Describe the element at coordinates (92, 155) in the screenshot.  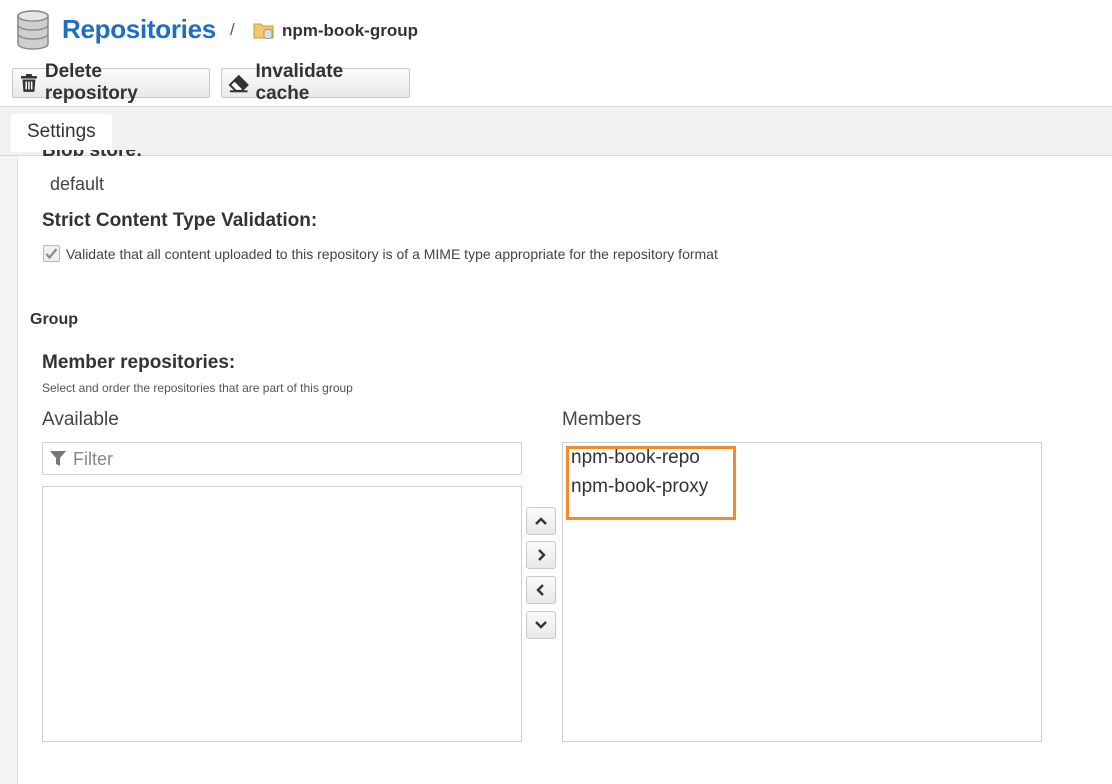
I see `blob-store-label: Blob store:` at that location.